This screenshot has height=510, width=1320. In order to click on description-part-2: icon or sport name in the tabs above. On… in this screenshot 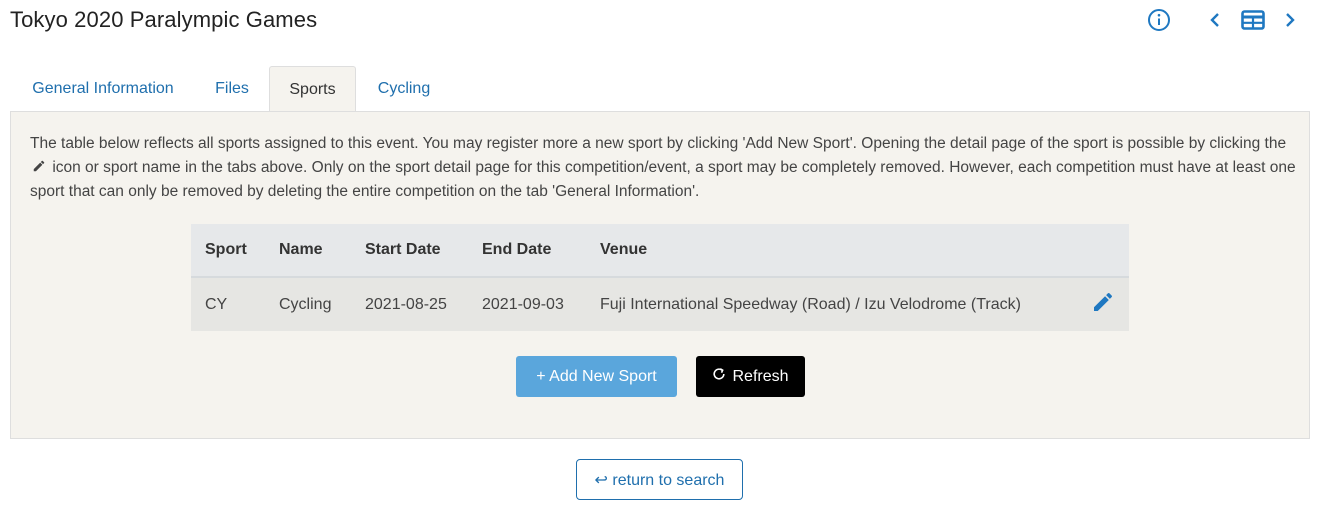, I will do `click(663, 179)`.